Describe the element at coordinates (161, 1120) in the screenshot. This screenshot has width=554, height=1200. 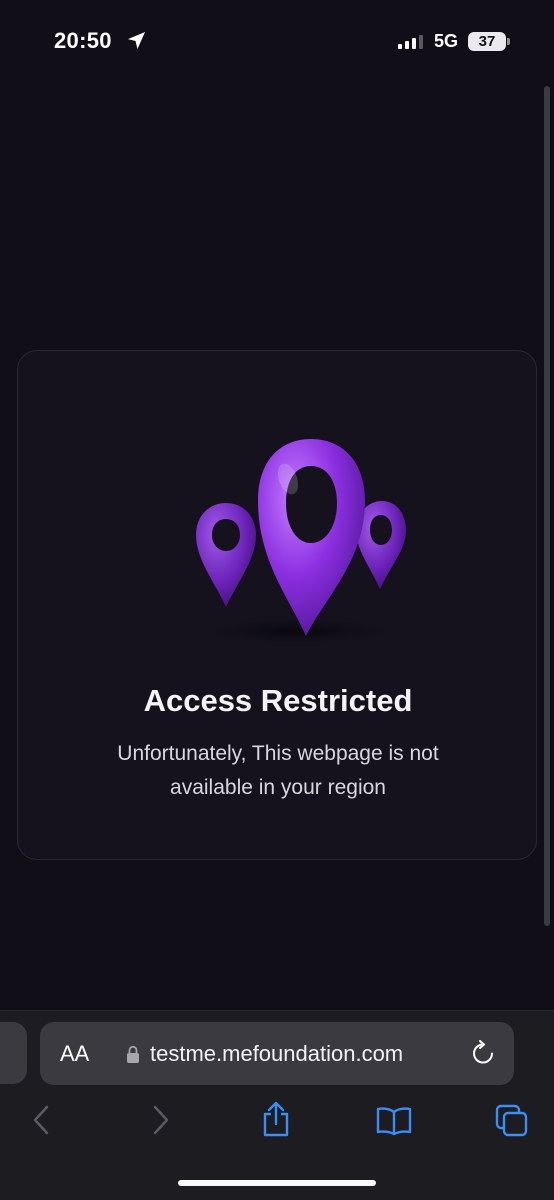
I see `forward-icon` at that location.